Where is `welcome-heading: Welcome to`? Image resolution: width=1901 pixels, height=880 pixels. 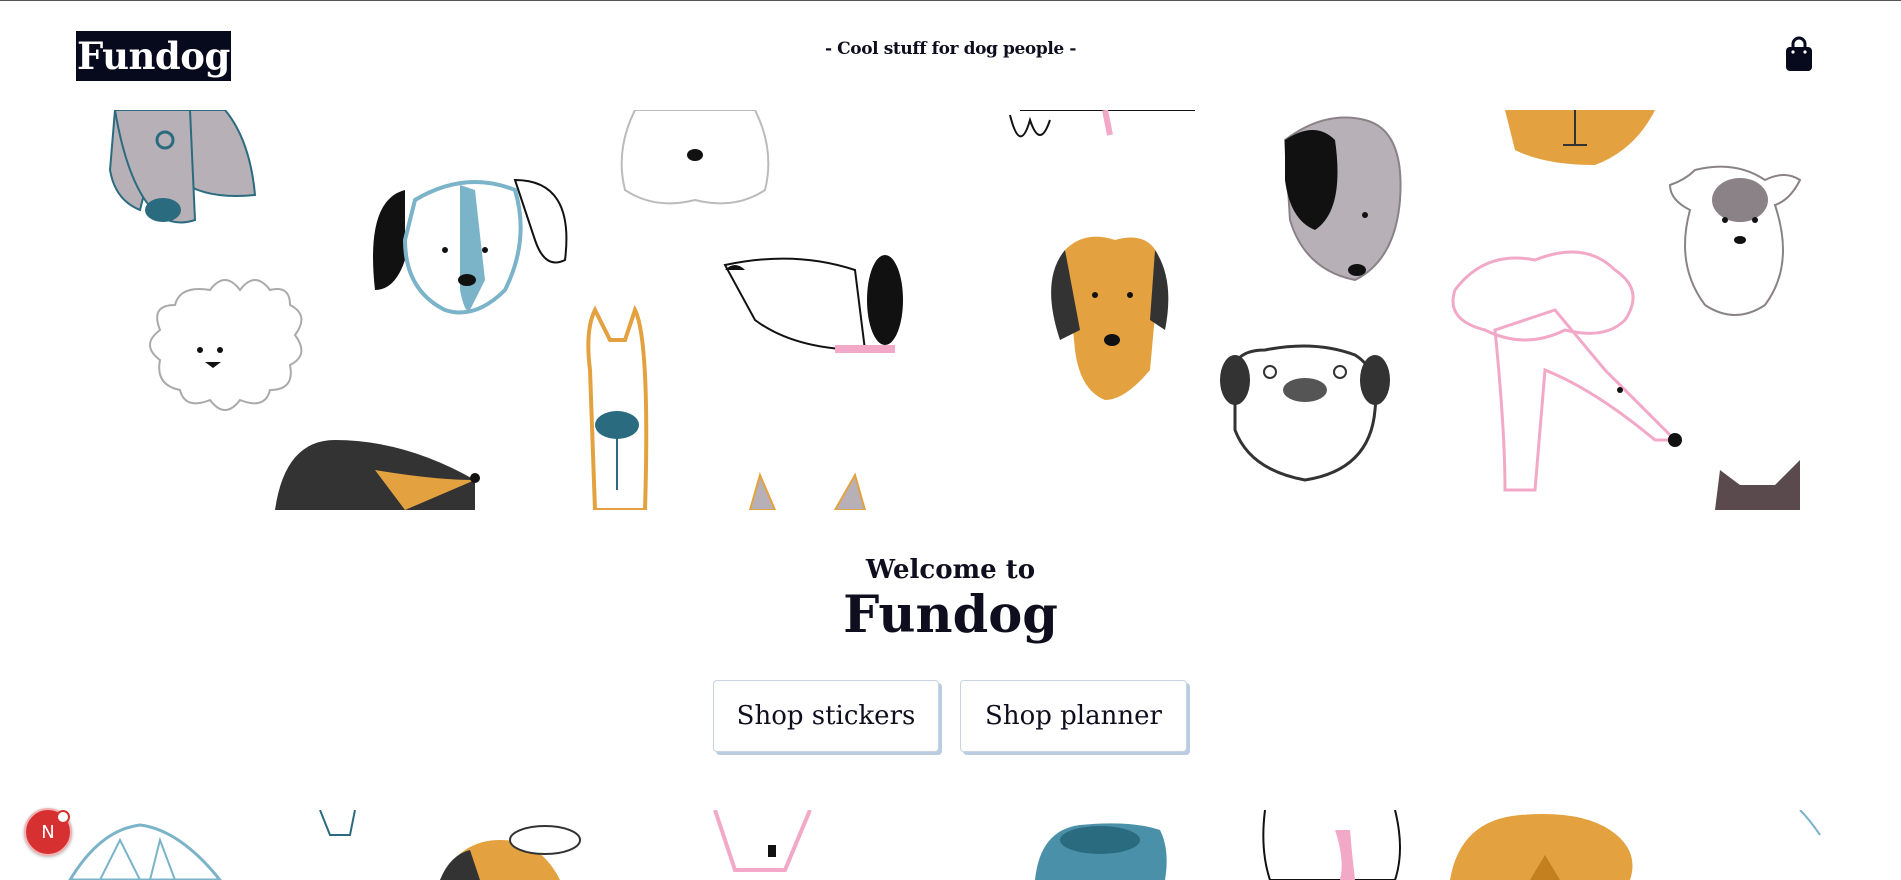 welcome-heading: Welcome to is located at coordinates (950, 570).